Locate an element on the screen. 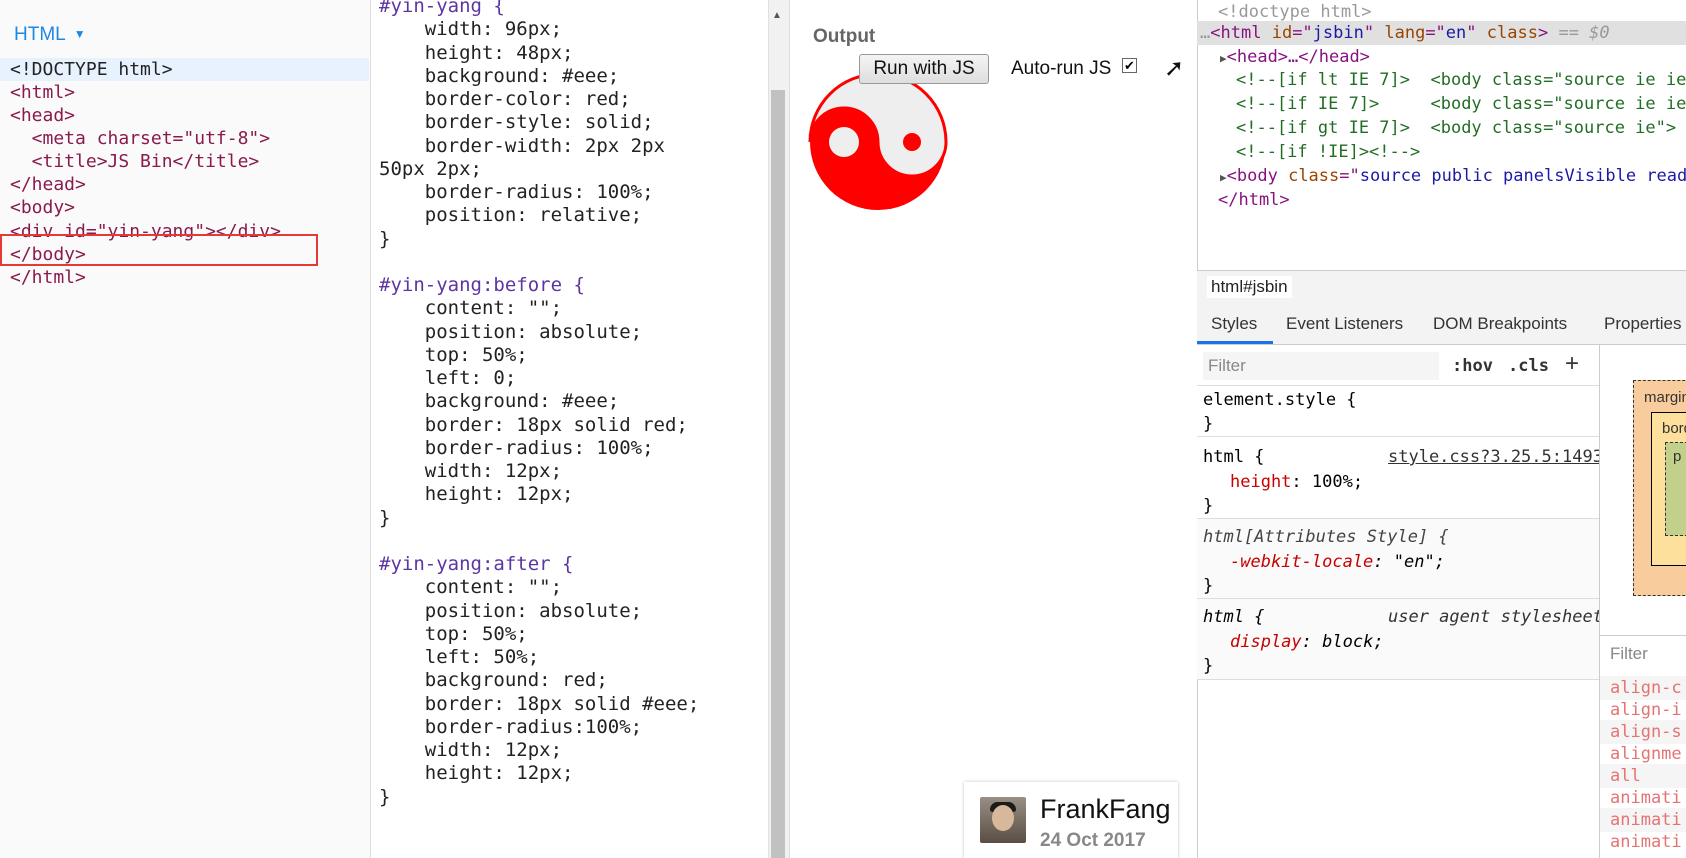 This screenshot has width=1686, height=858. css-code-line: #yin-yang:before { is located at coordinates (482, 285).